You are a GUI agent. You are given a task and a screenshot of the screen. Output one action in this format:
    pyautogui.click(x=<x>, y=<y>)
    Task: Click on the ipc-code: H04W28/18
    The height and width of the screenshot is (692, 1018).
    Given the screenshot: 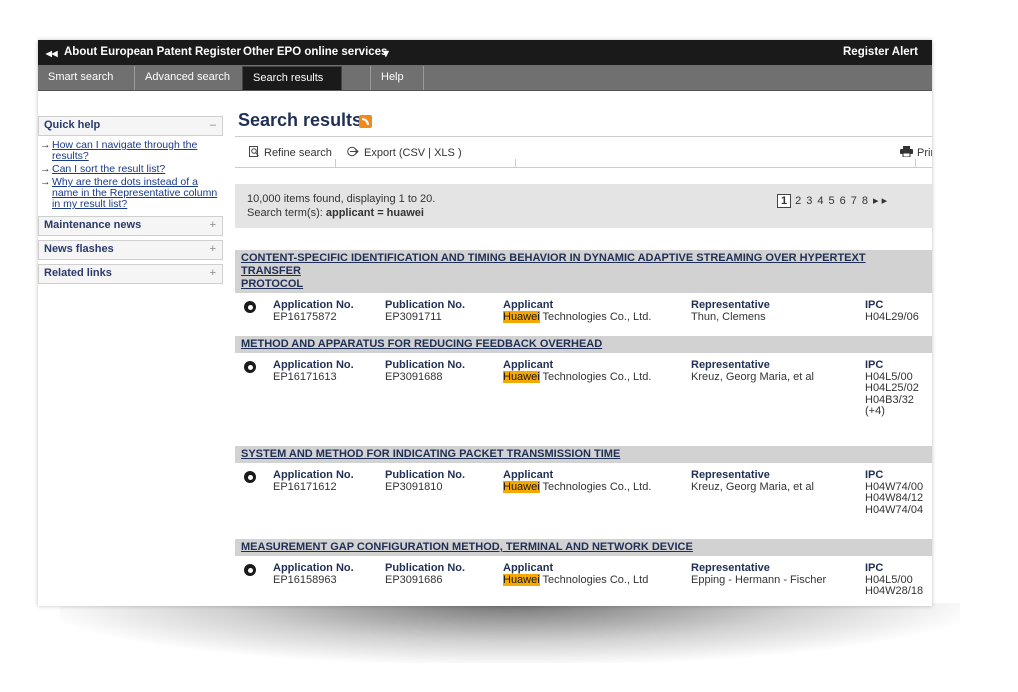 What is the action you would take?
    pyautogui.click(x=894, y=591)
    